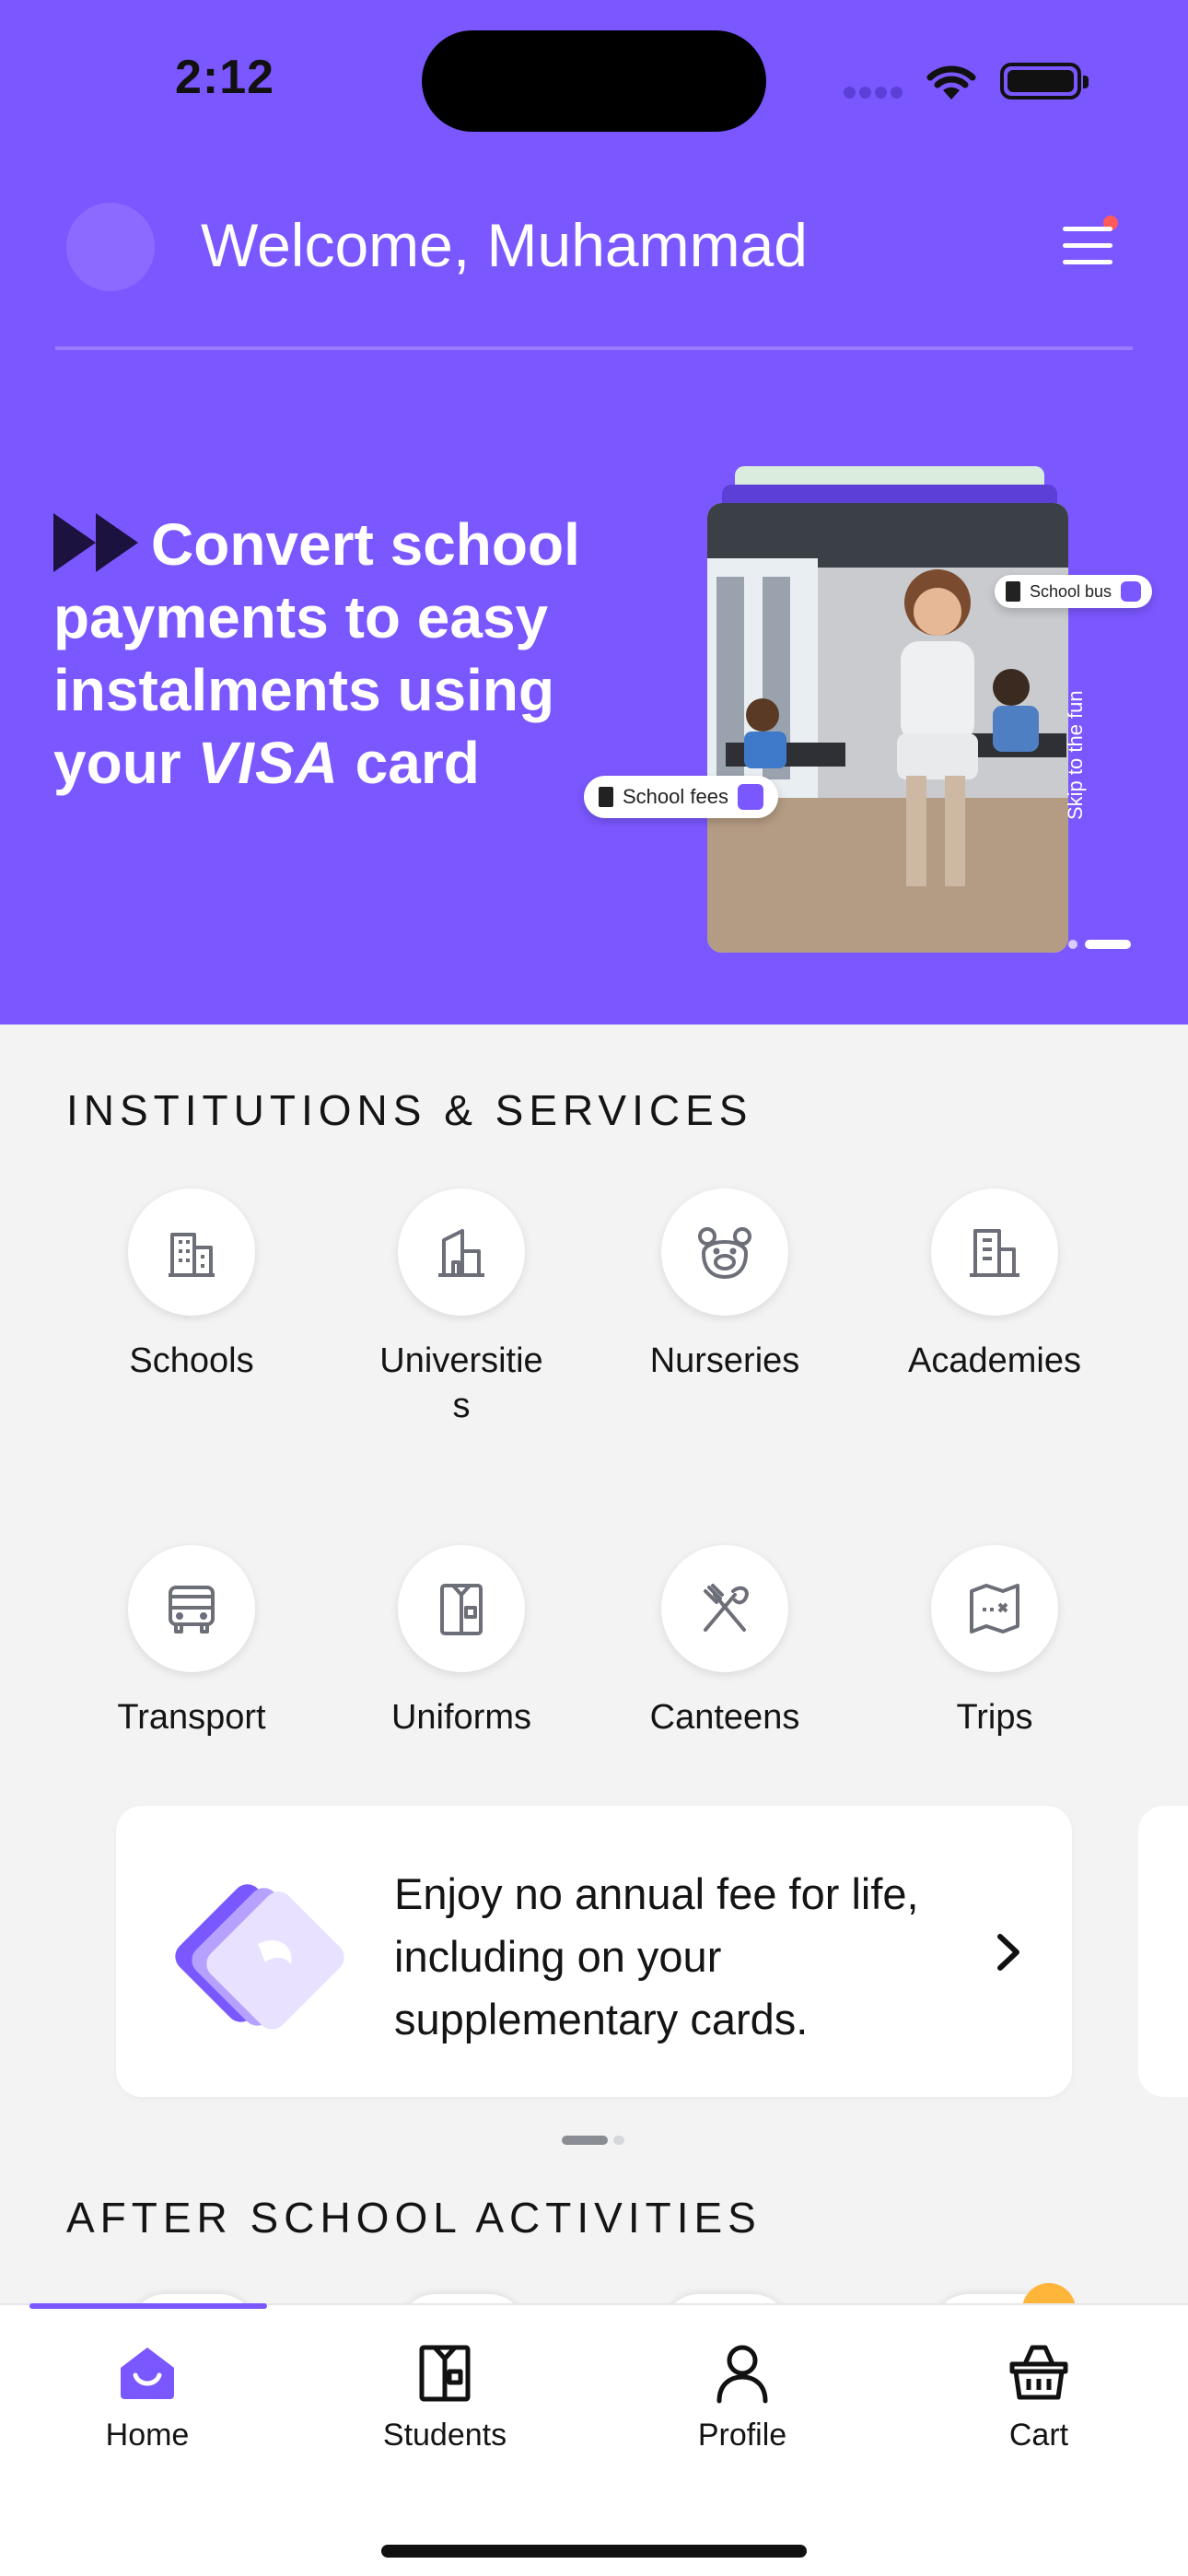  Describe the element at coordinates (1044, 81) in the screenshot. I see `battery-icon` at that location.